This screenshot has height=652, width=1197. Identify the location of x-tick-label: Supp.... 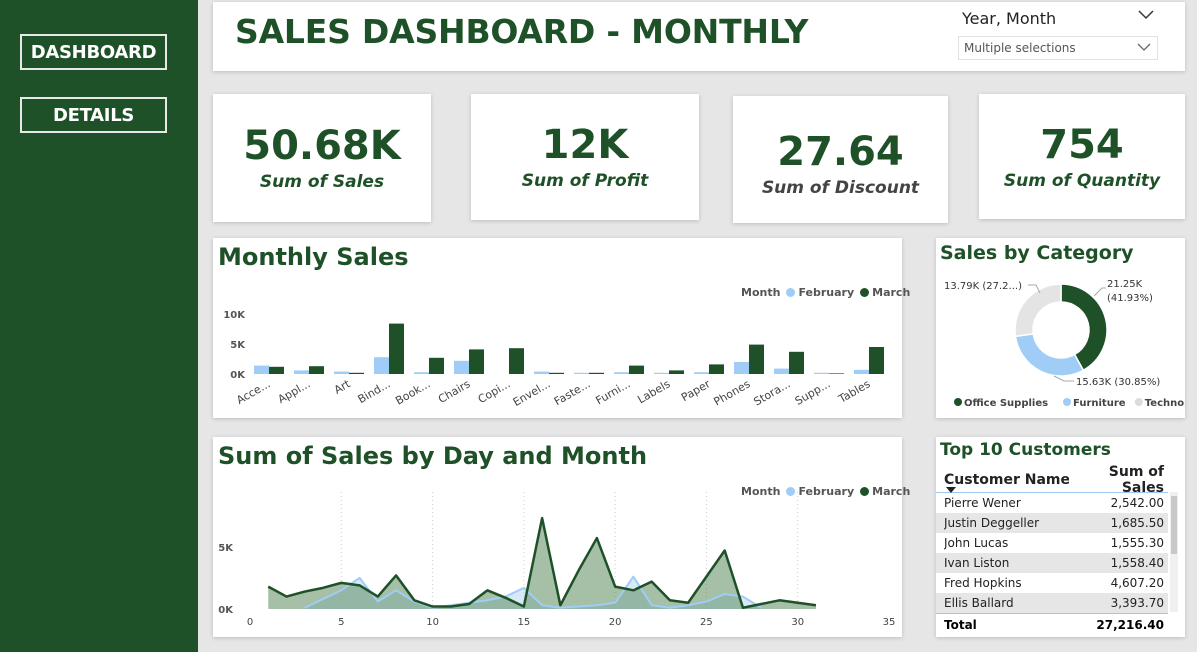
(813, 392).